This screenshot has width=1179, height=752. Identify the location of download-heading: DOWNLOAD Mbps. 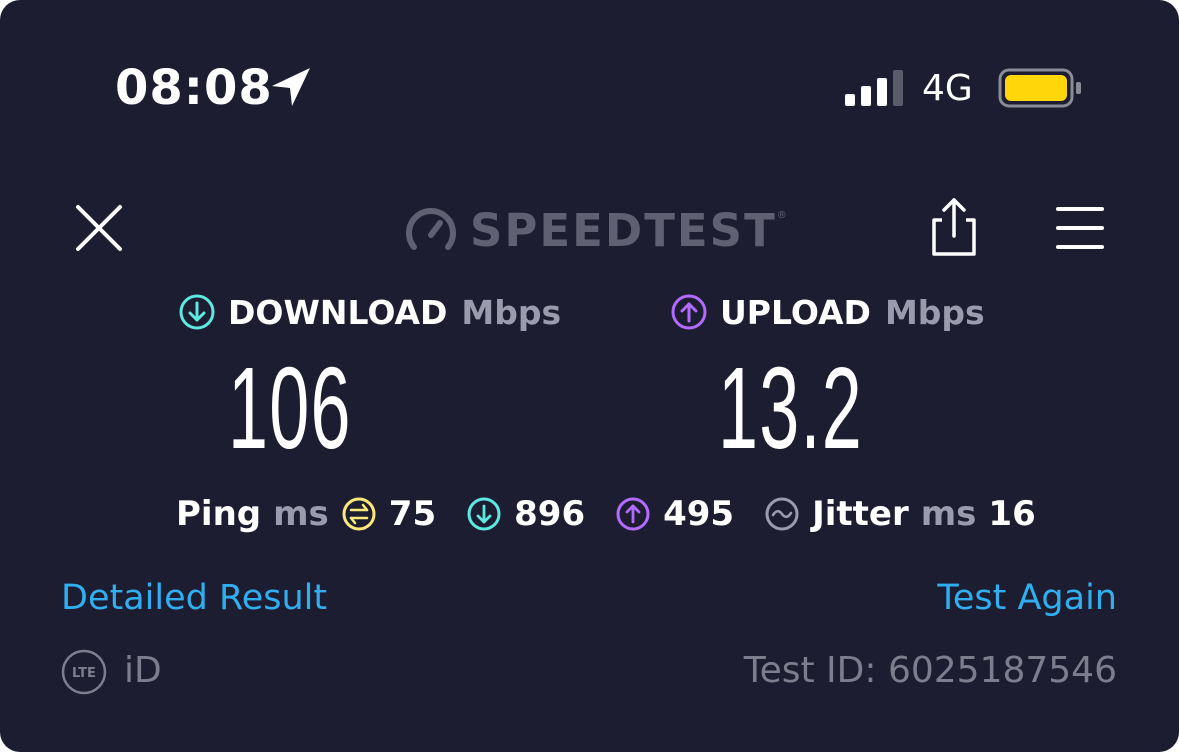
(369, 312).